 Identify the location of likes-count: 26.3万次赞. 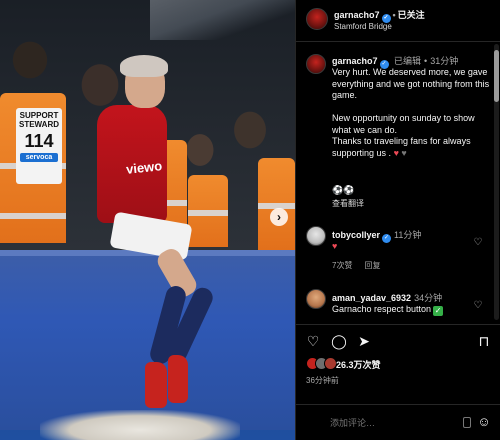
(358, 364).